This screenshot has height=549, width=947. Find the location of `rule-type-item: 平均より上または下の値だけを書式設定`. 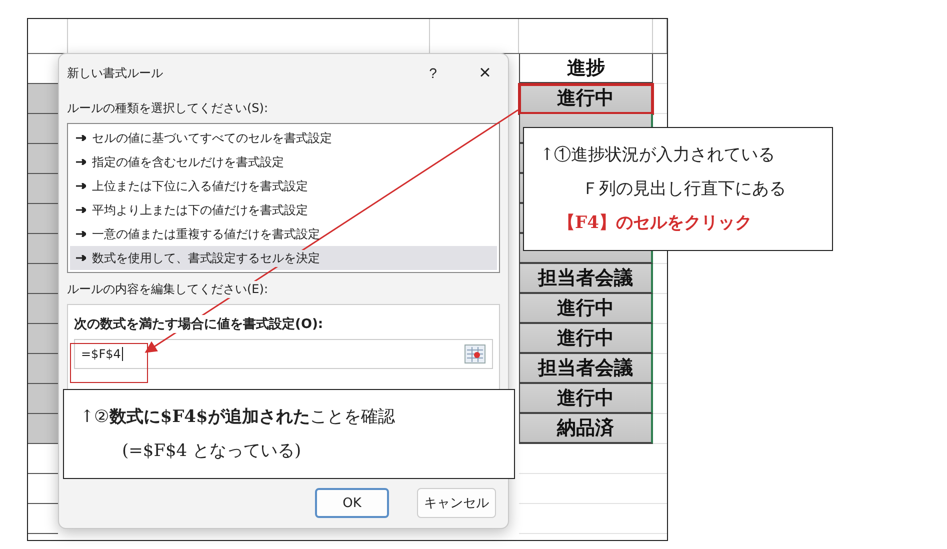

rule-type-item: 平均より上または下の値だけを書式設定 is located at coordinates (283, 210).